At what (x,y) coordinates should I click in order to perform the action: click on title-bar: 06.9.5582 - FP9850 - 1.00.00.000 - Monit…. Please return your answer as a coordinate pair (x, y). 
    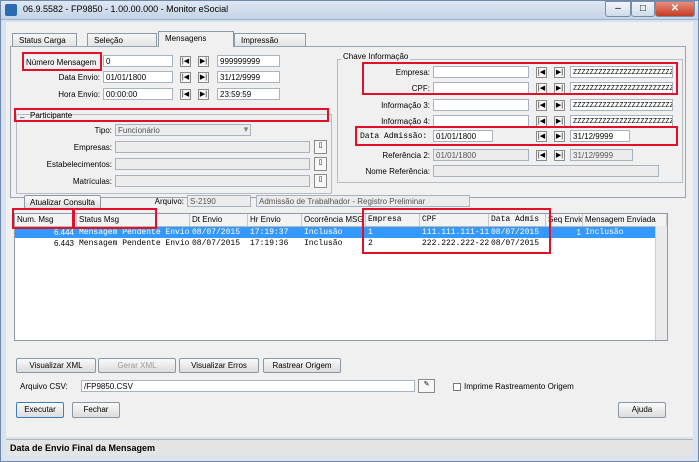
    Looking at the image, I should click on (349, 10).